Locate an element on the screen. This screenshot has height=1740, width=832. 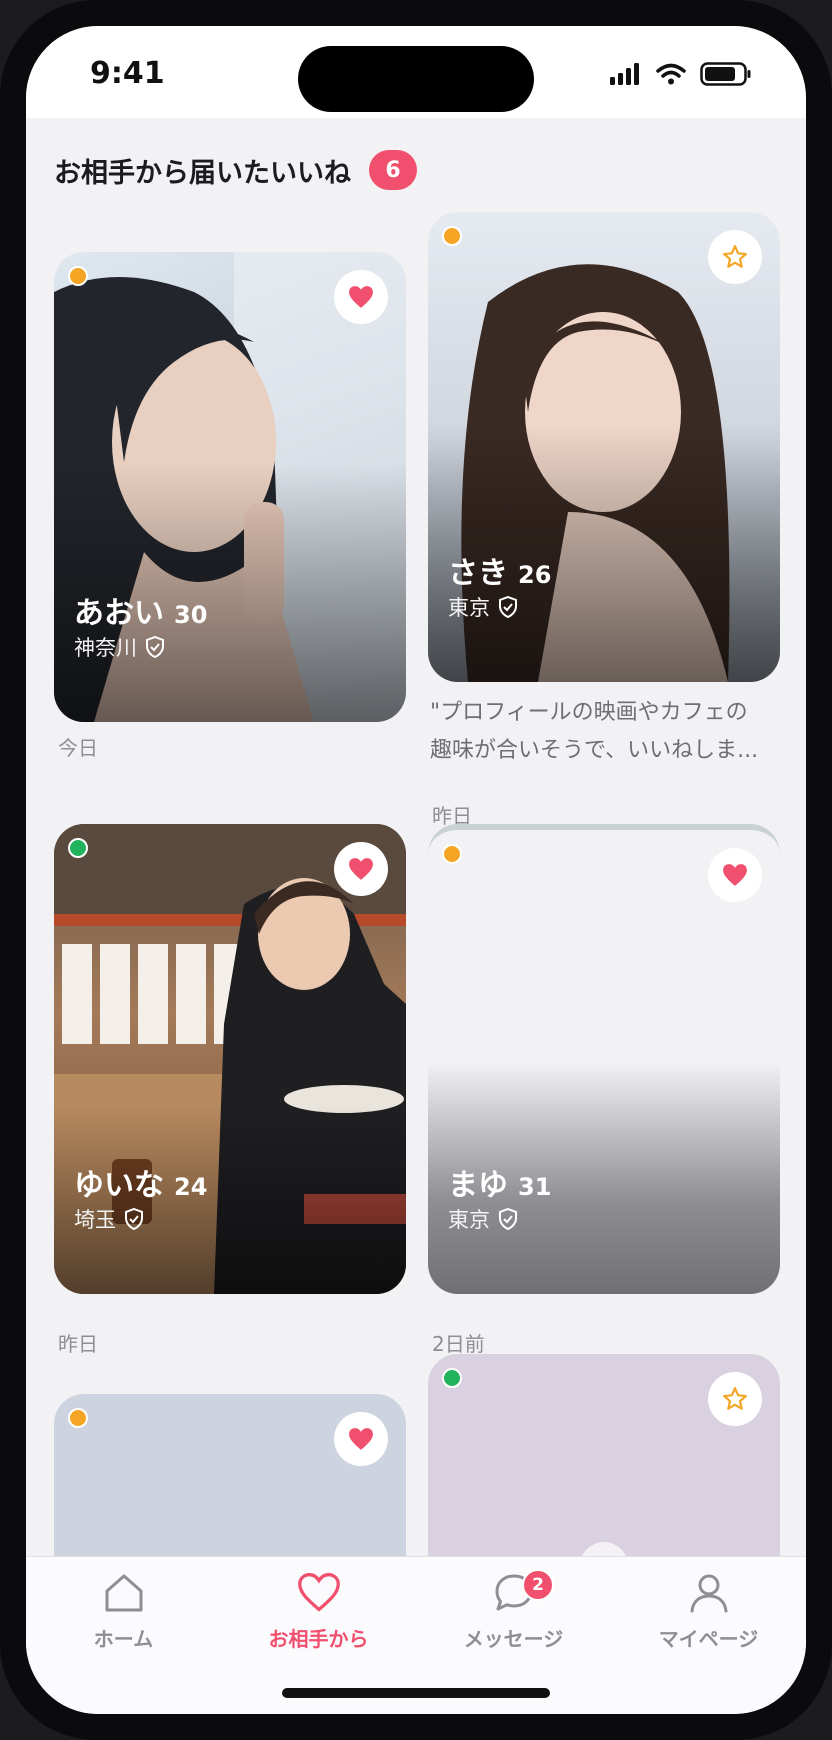
status-bar: 9:41 is located at coordinates (416, 72).